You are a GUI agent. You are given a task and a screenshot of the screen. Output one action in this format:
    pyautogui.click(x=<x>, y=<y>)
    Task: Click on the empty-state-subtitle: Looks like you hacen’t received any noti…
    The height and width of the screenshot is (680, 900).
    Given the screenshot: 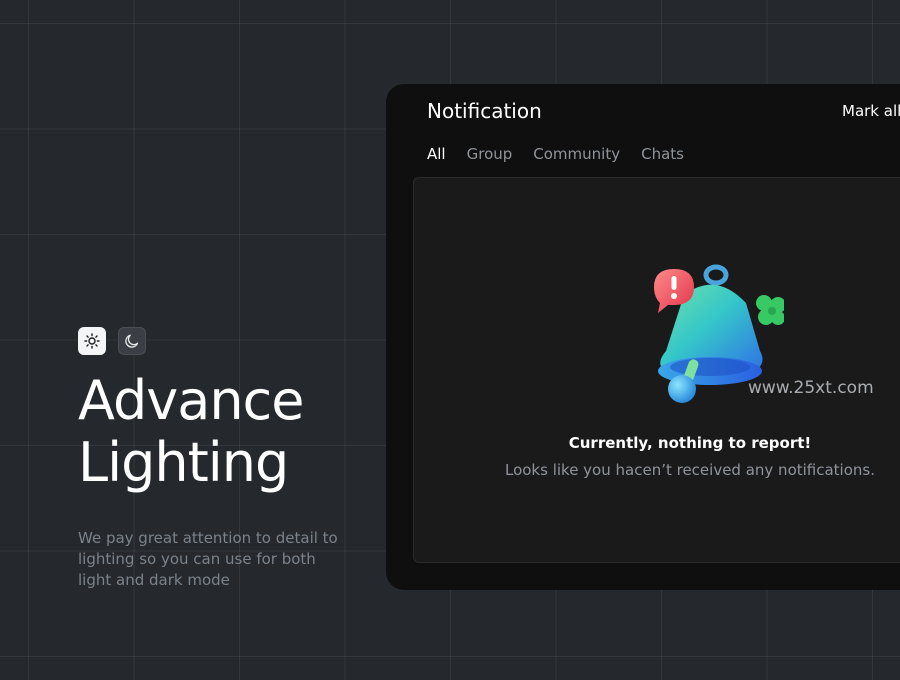 What is the action you would take?
    pyautogui.click(x=689, y=470)
    